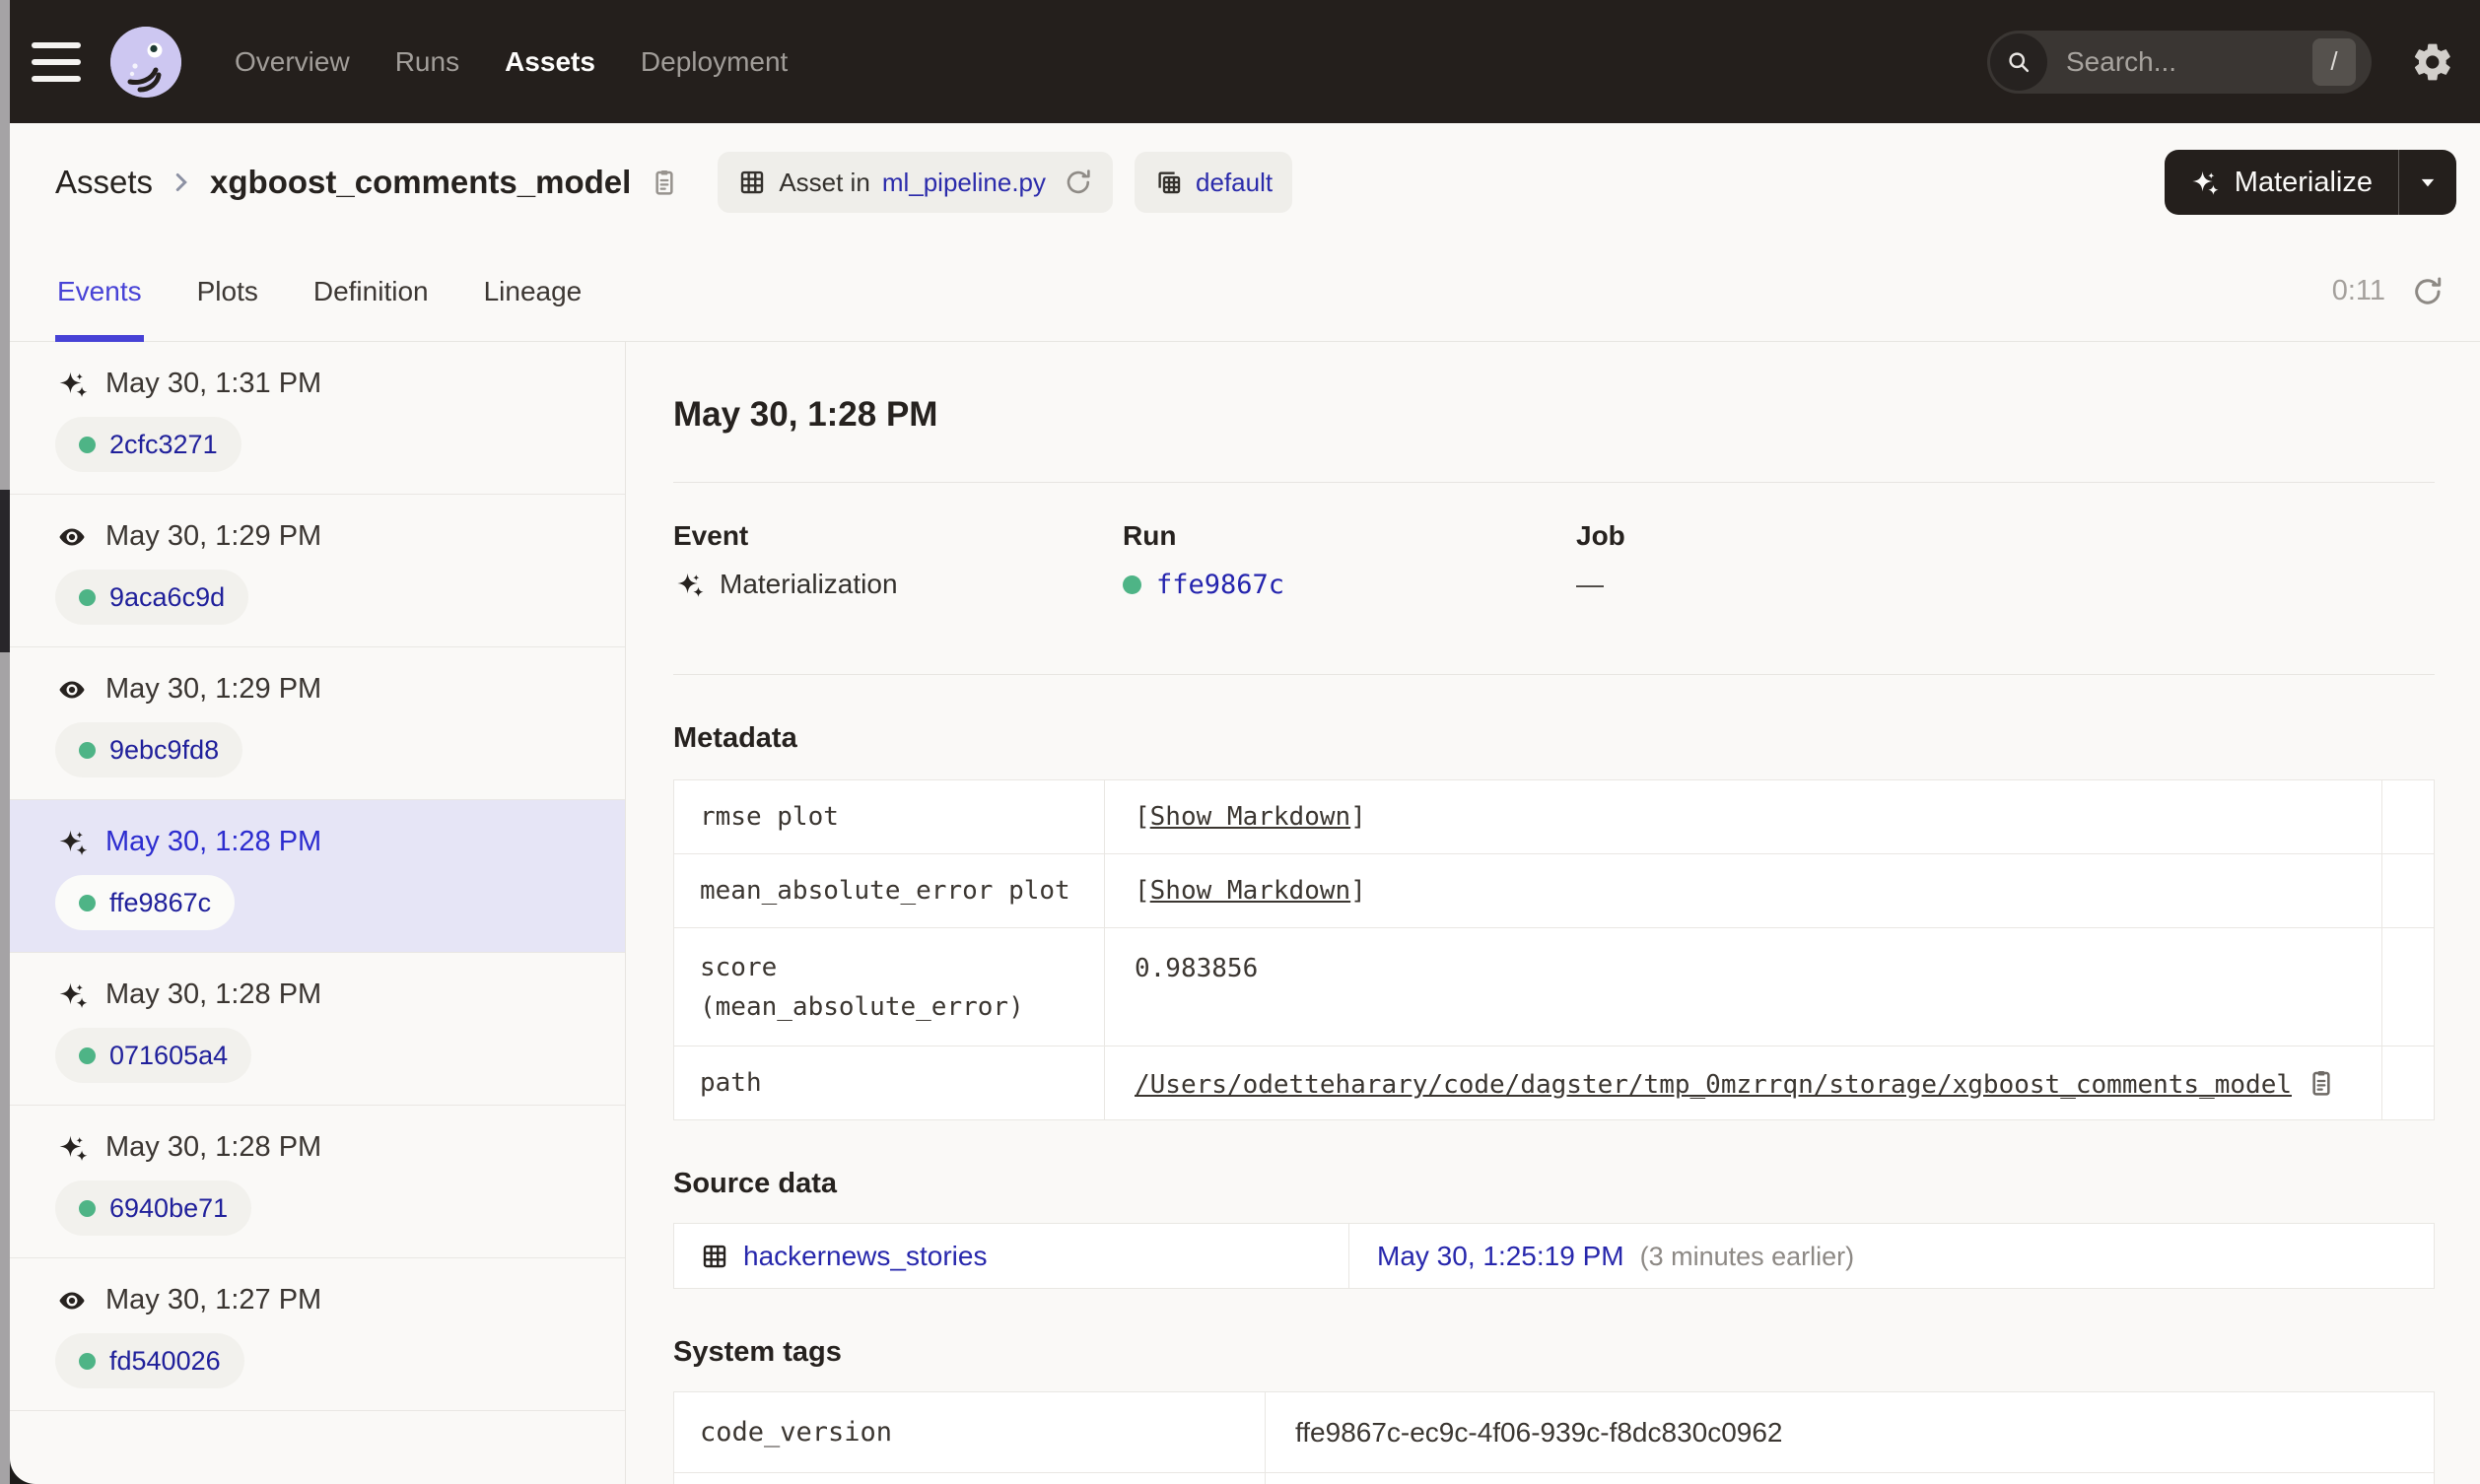 This screenshot has height=1484, width=2480. Describe the element at coordinates (796, 1432) in the screenshot. I see `system-tag-key: code_version` at that location.